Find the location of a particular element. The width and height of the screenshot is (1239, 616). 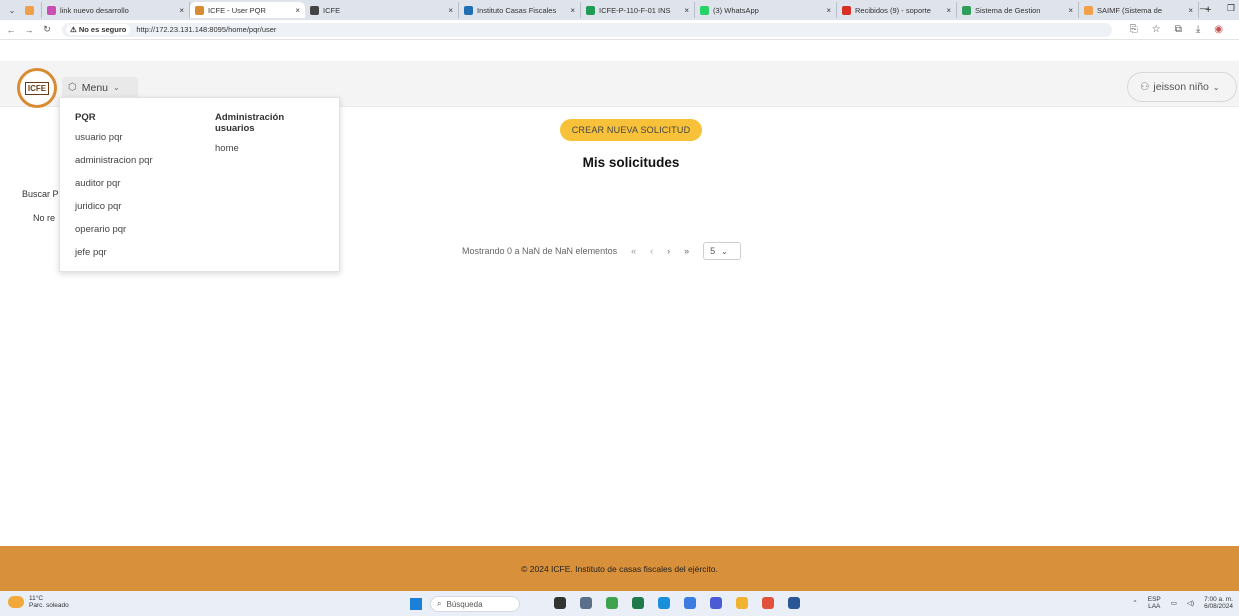

clock-date: 6/08/2024 is located at coordinates (1218, 606).